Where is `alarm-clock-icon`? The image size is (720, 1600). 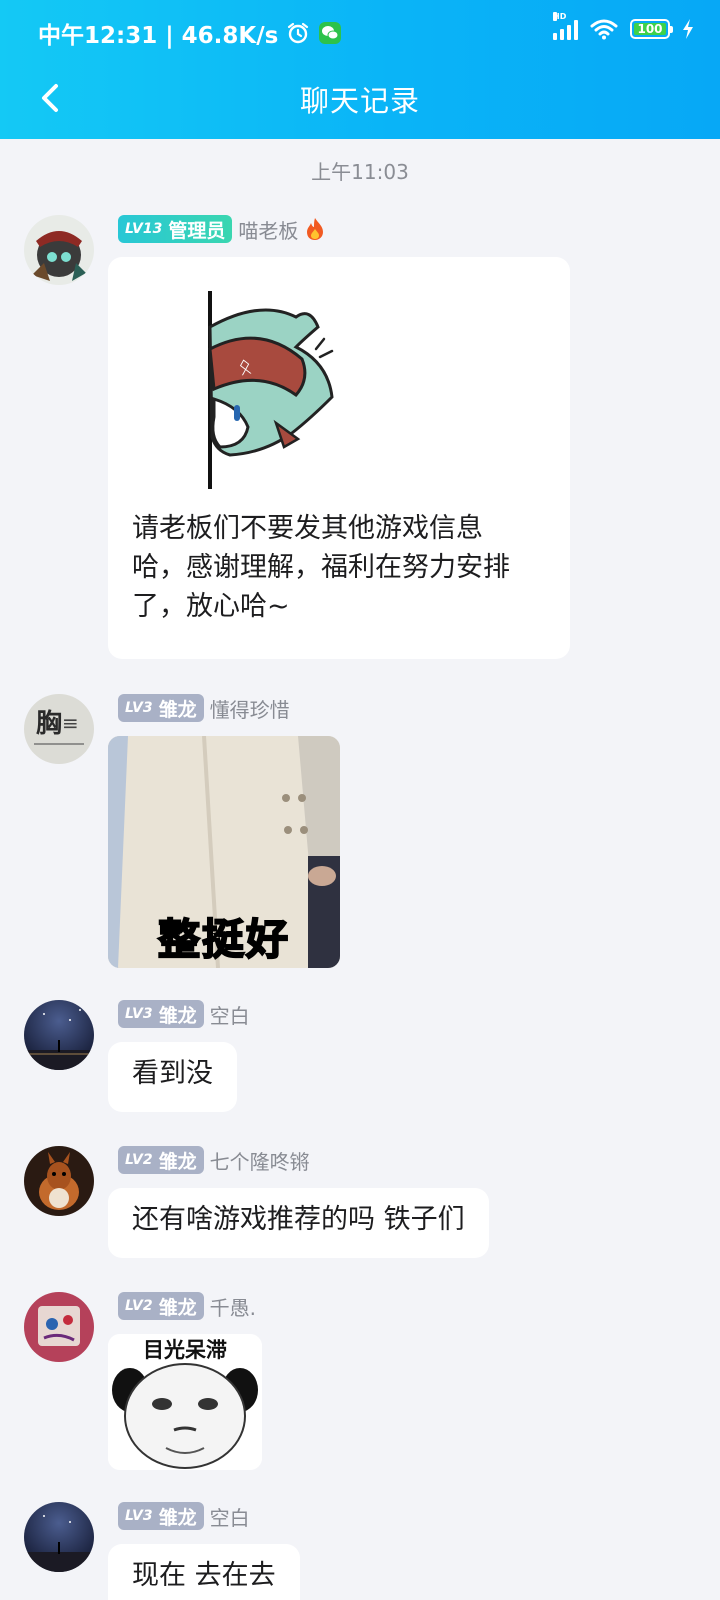 alarm-clock-icon is located at coordinates (298, 33).